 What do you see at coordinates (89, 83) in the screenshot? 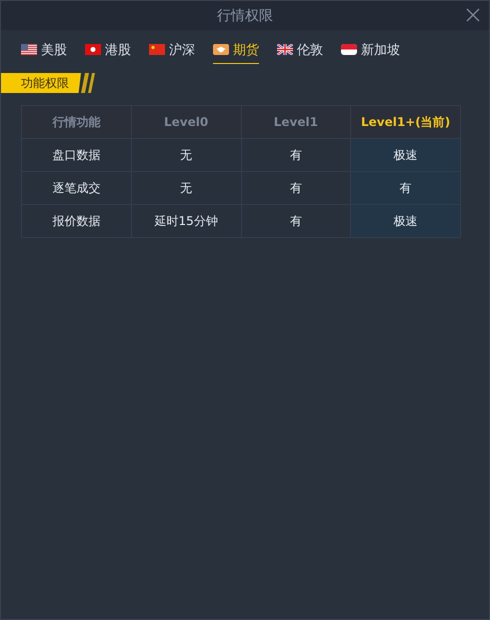
I see `stripes-icon` at bounding box center [89, 83].